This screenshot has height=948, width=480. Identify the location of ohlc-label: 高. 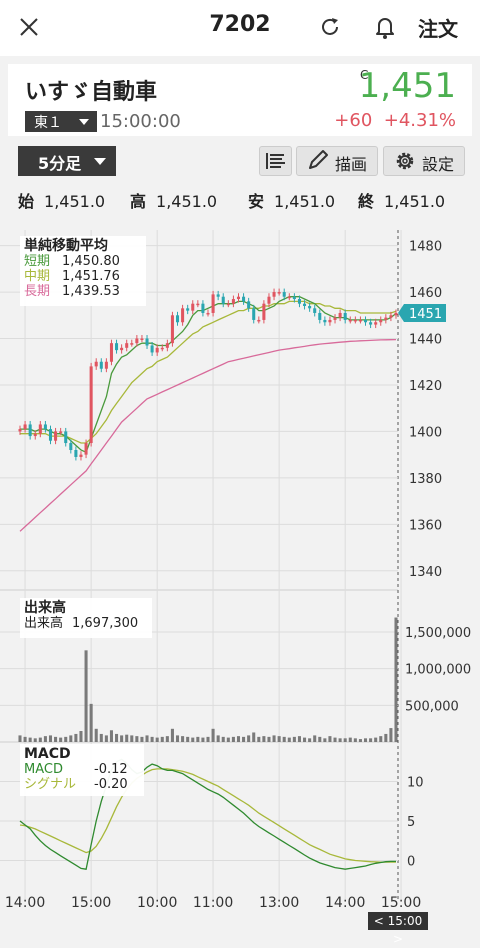
(138, 201).